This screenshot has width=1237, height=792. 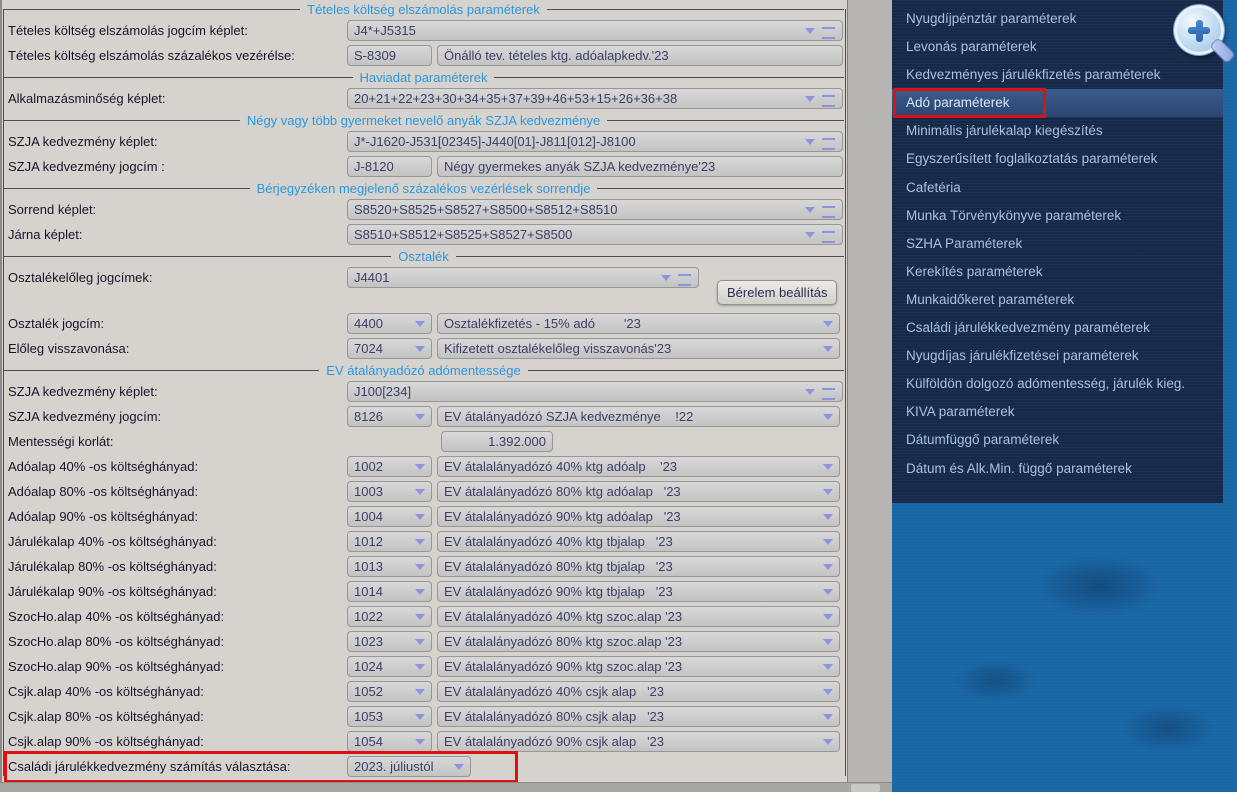 I want to click on number-input: 1.392.000, so click(x=497, y=441).